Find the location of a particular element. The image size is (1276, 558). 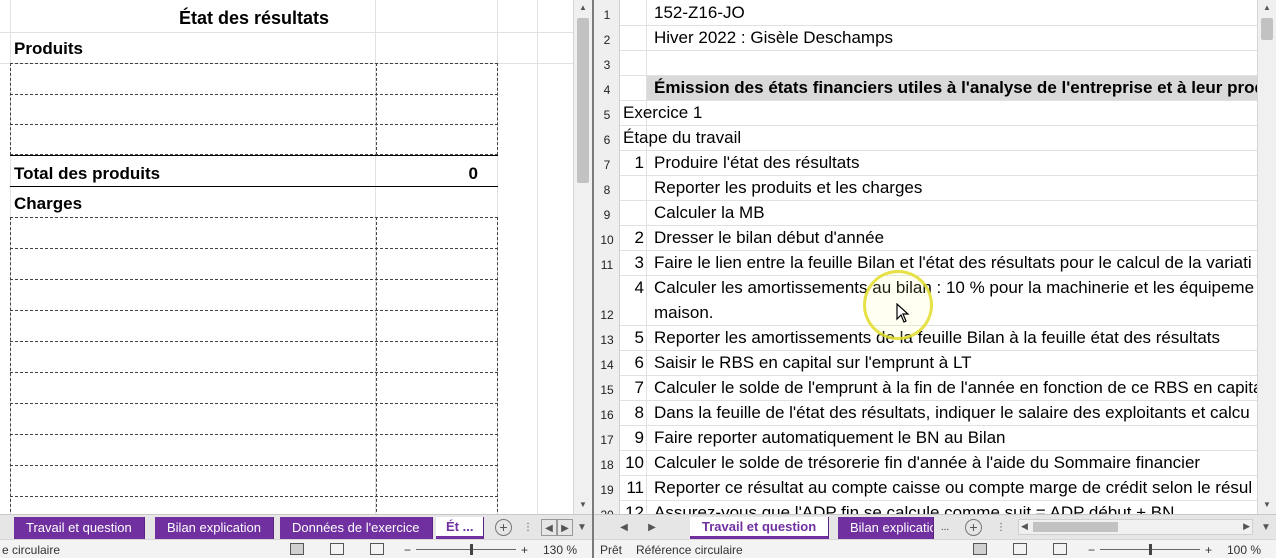

step-number: 8 is located at coordinates (633, 413).